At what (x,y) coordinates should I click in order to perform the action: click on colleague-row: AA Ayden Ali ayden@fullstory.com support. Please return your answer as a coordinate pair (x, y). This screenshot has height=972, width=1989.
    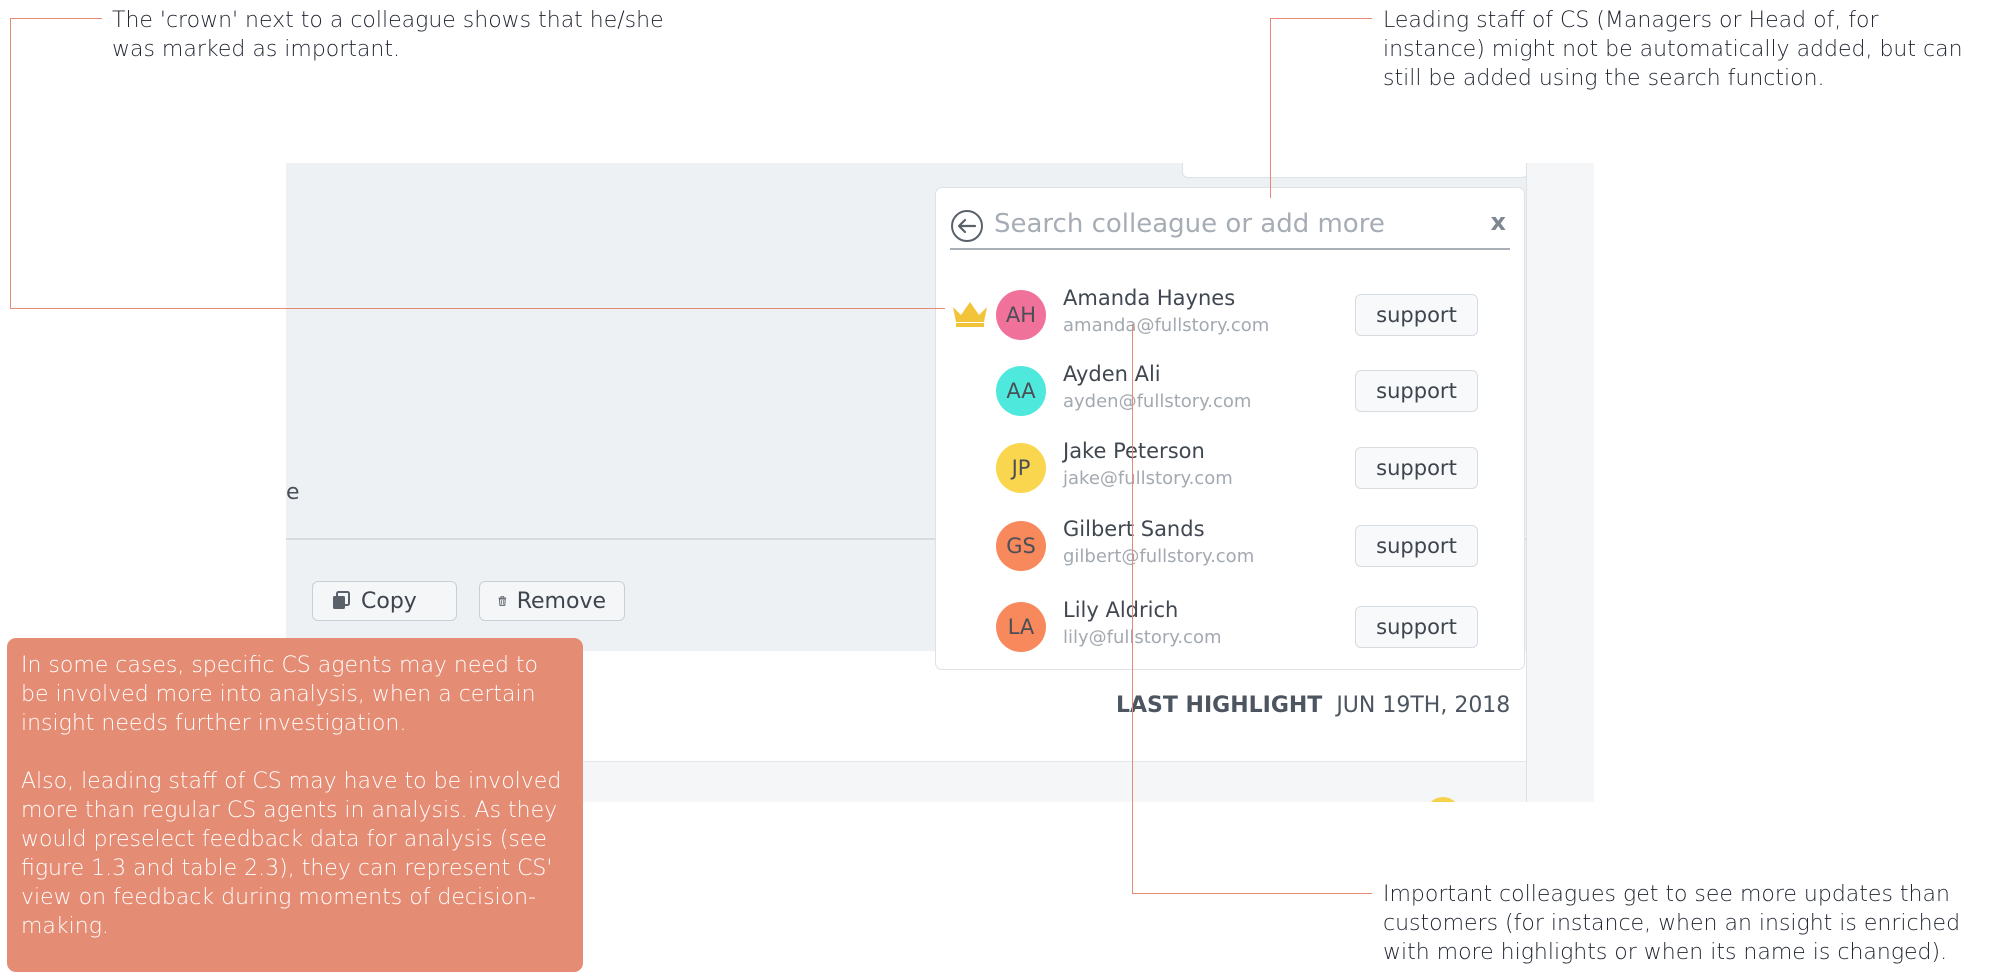
    Looking at the image, I should click on (1230, 394).